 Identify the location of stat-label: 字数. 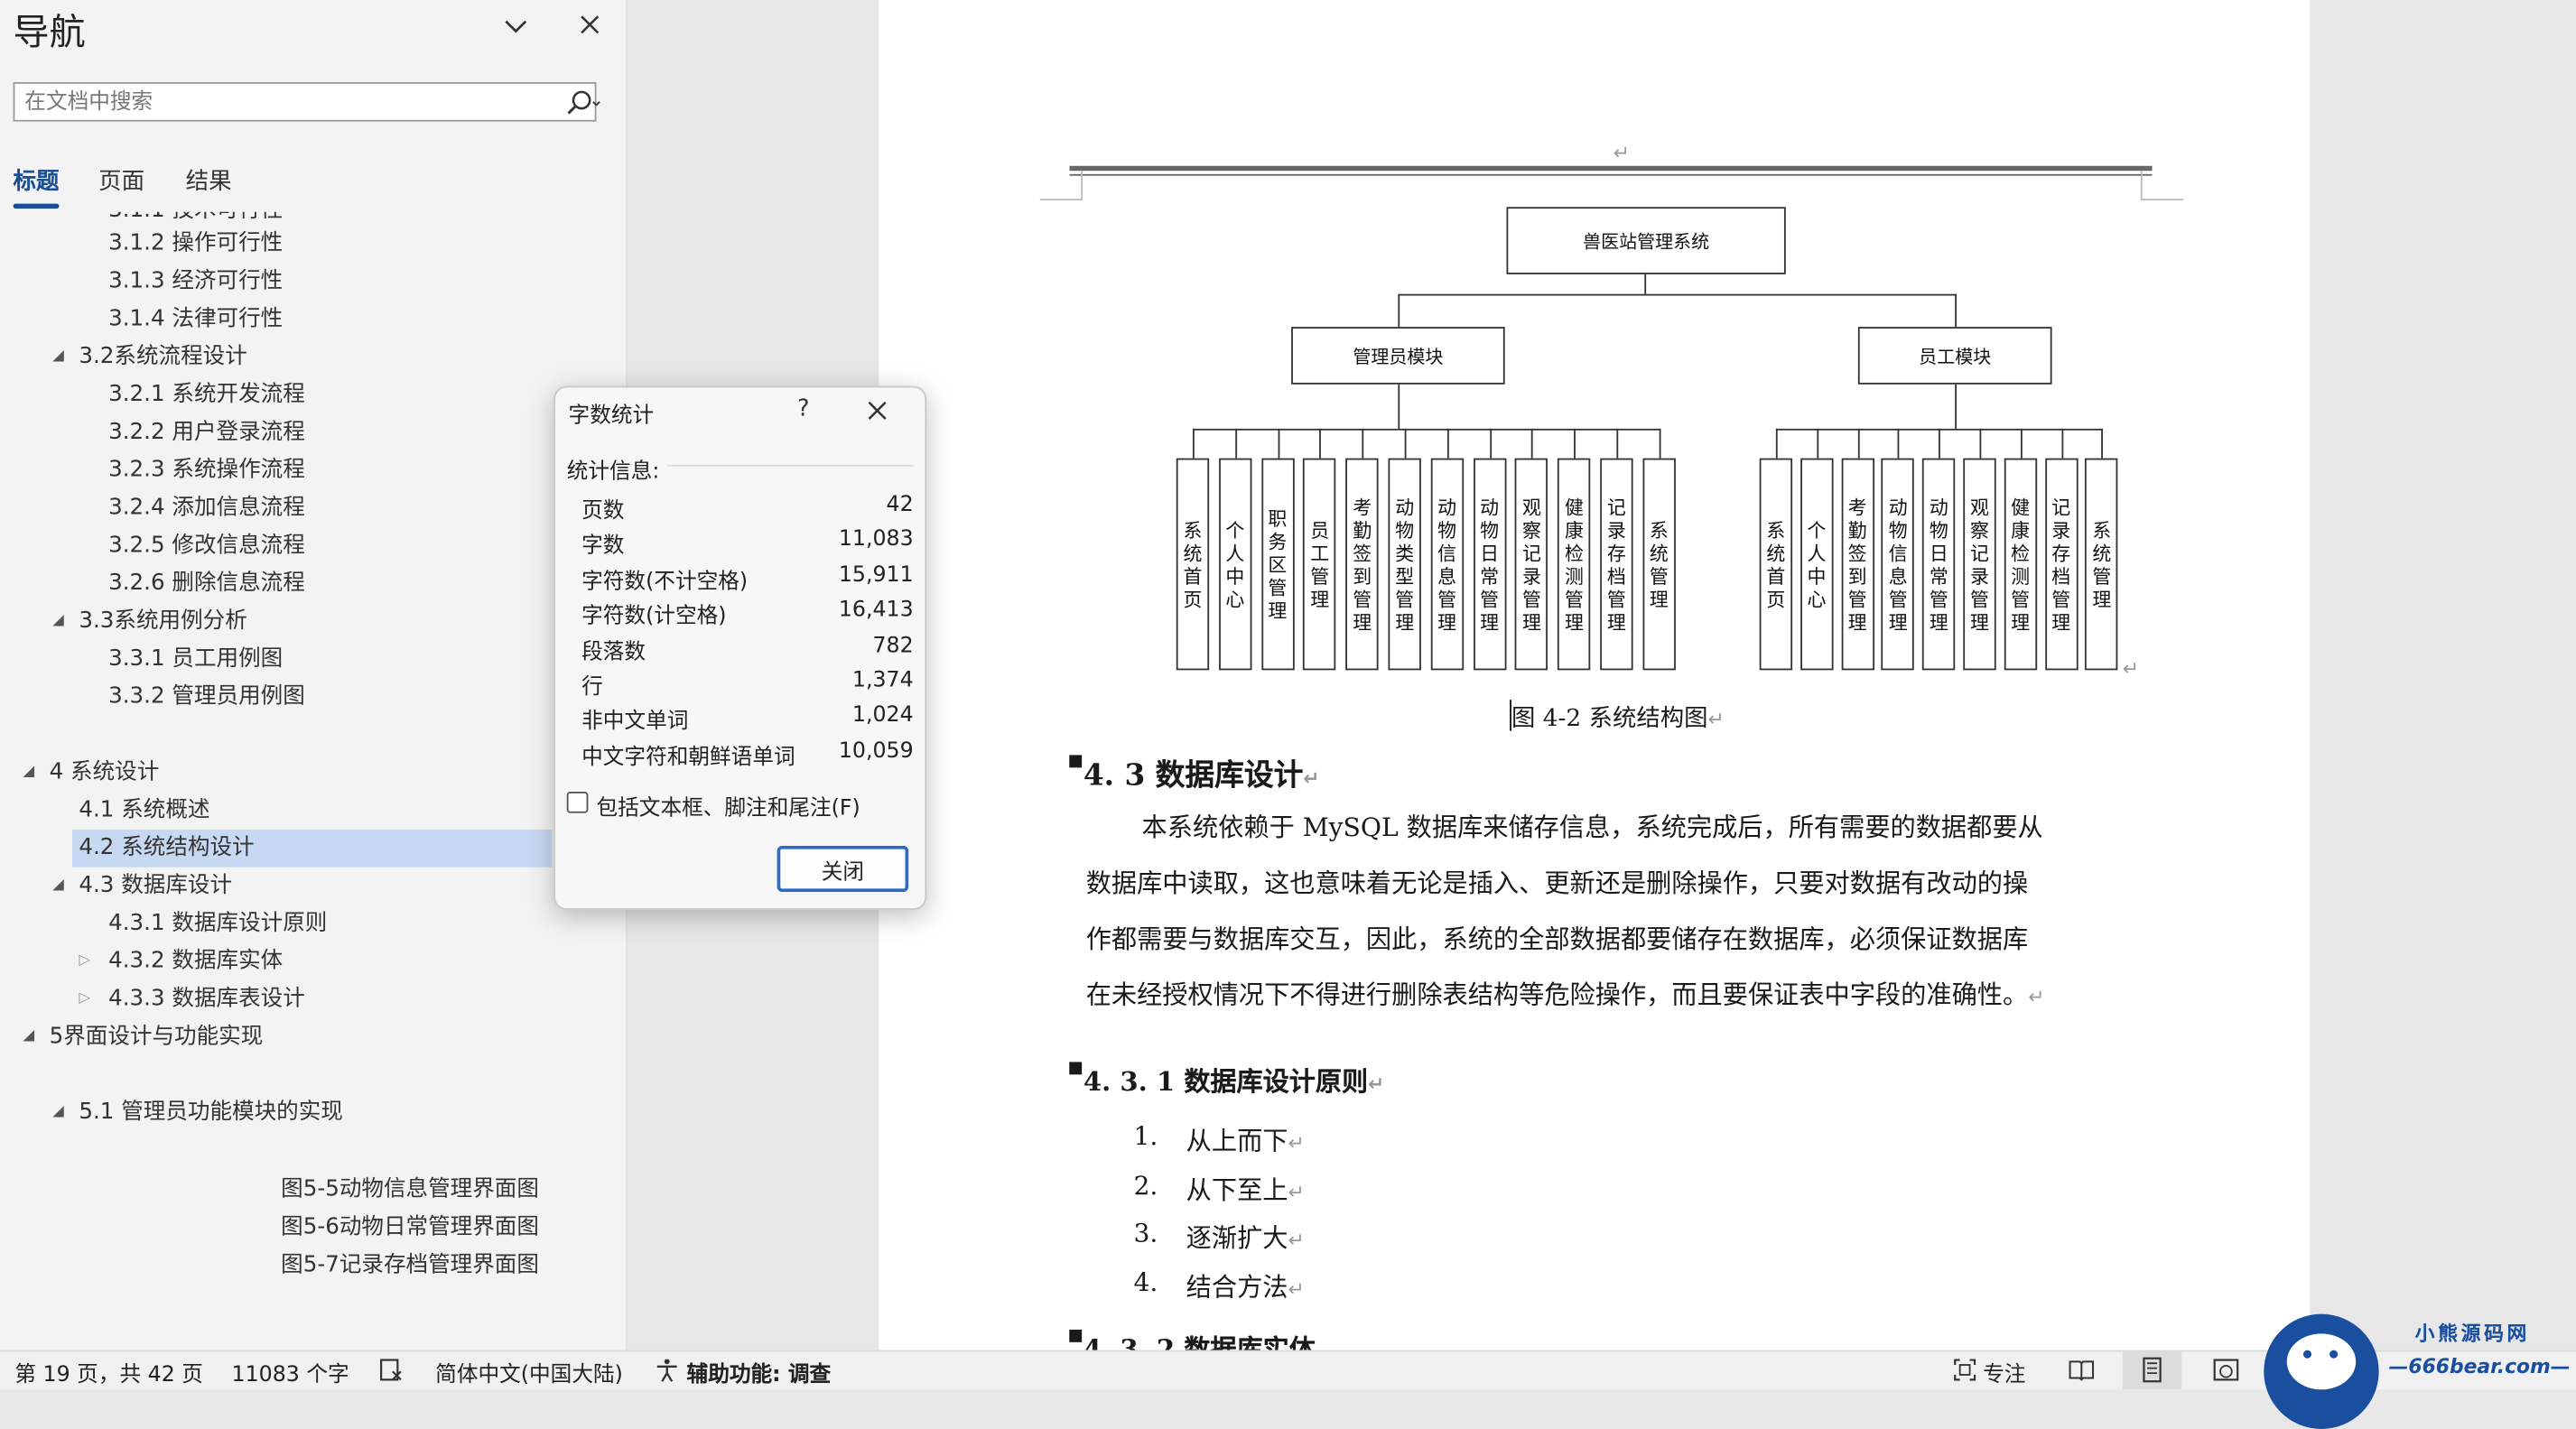
(603, 547).